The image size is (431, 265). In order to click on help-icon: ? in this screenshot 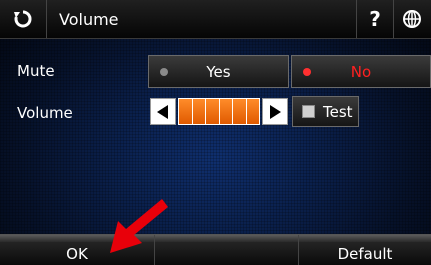, I will do `click(375, 19)`.